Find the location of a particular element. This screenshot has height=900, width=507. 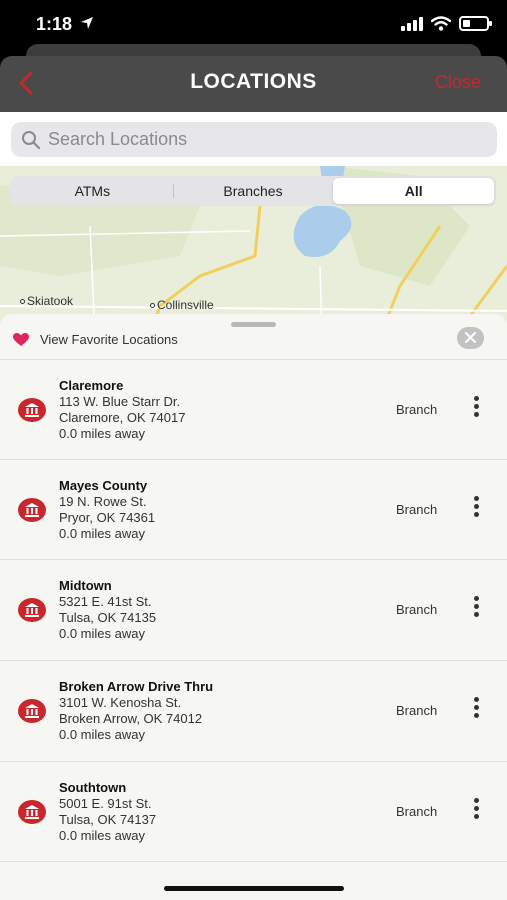

location-name: Broken Arrow Drive Thru is located at coordinates (136, 686).